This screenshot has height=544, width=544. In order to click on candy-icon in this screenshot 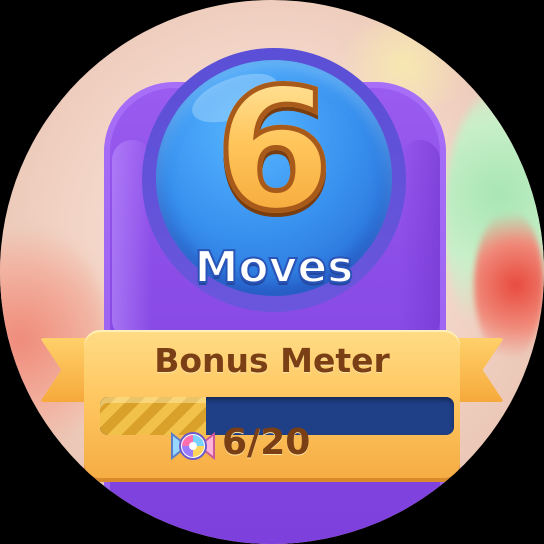, I will do `click(193, 446)`.